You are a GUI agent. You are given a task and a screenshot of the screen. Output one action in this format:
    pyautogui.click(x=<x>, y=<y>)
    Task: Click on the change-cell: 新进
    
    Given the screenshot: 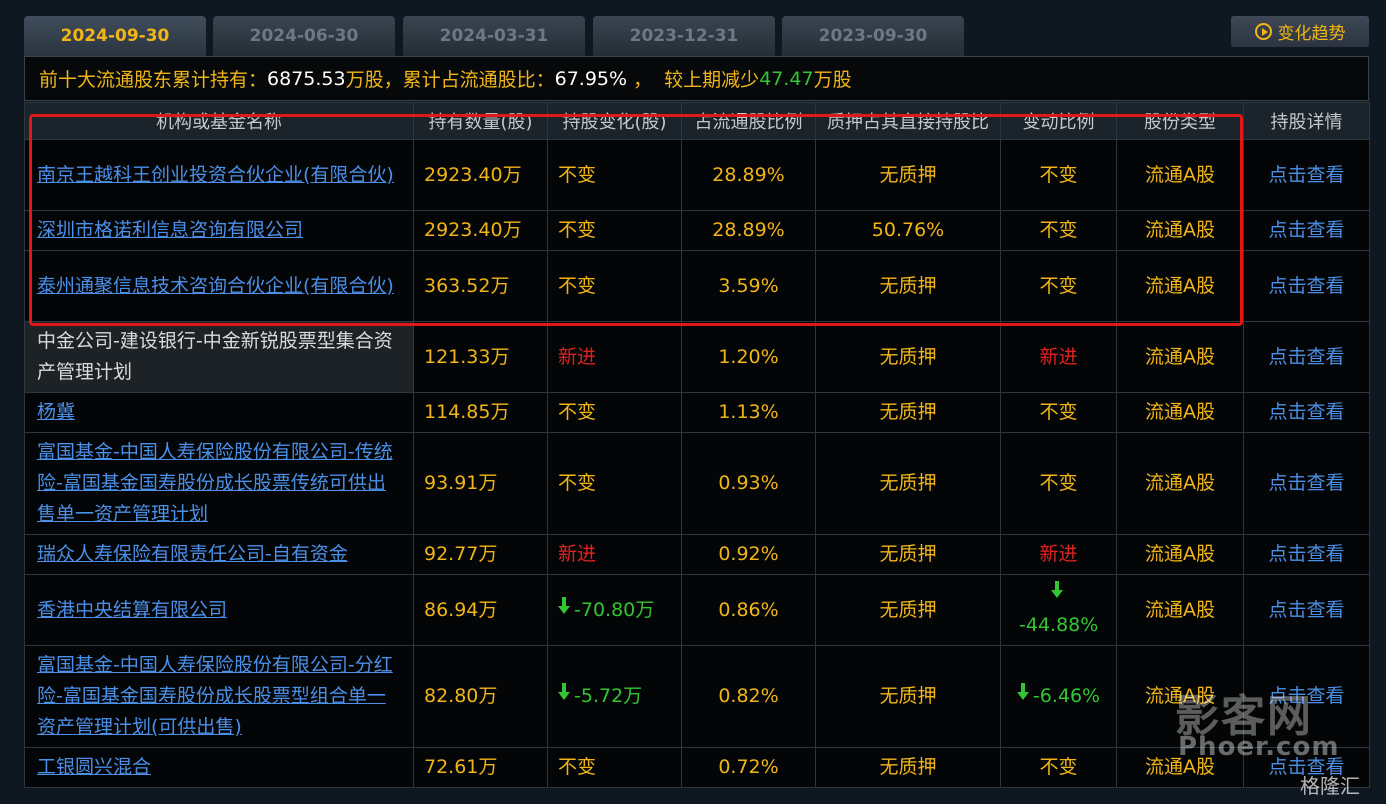 What is the action you would take?
    pyautogui.click(x=614, y=554)
    